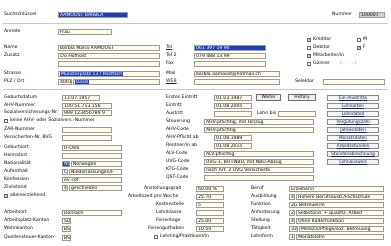 The width and height of the screenshot is (391, 246). Describe the element at coordinates (297, 114) in the screenshot. I see `lohn-bis-field` at that location.